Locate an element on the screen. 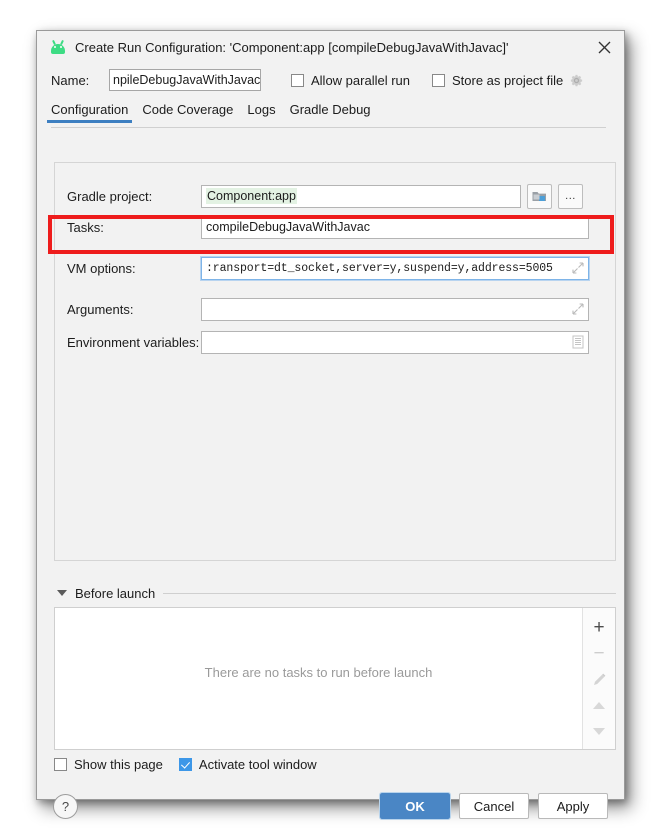 Image resolution: width=663 pixels, height=834 pixels. allow-parallel-run-label: Allow parallel run is located at coordinates (360, 80).